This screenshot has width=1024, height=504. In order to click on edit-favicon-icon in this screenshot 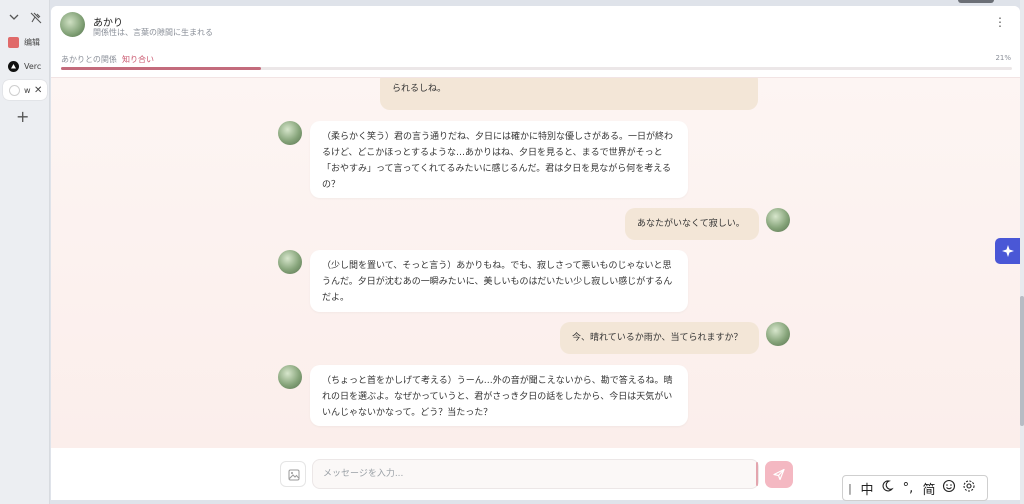, I will do `click(13, 42)`.